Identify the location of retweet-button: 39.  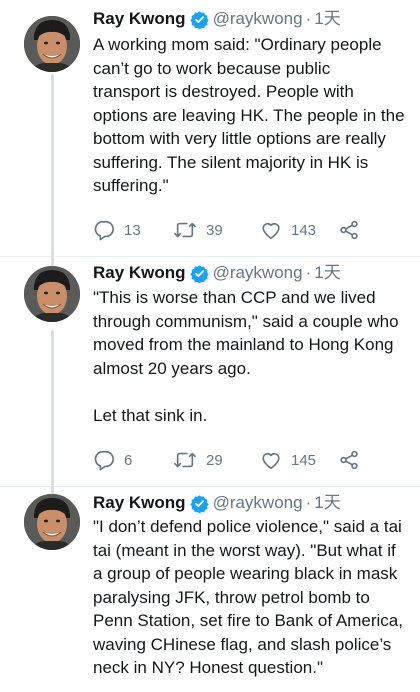
(216, 230).